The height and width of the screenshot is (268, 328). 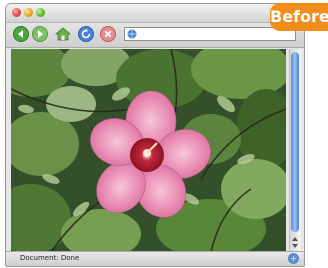 What do you see at coordinates (21, 34) in the screenshot?
I see `back-icon` at bounding box center [21, 34].